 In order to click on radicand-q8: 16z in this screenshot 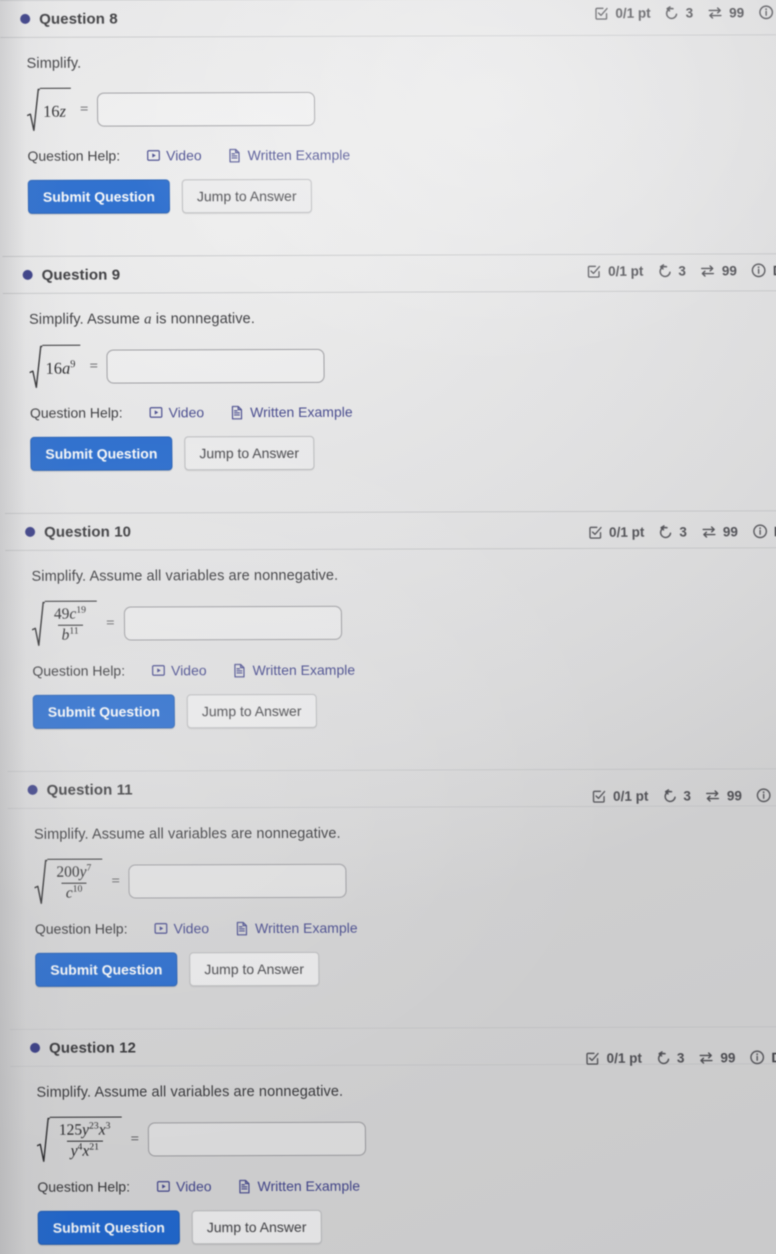, I will do `click(55, 109)`.